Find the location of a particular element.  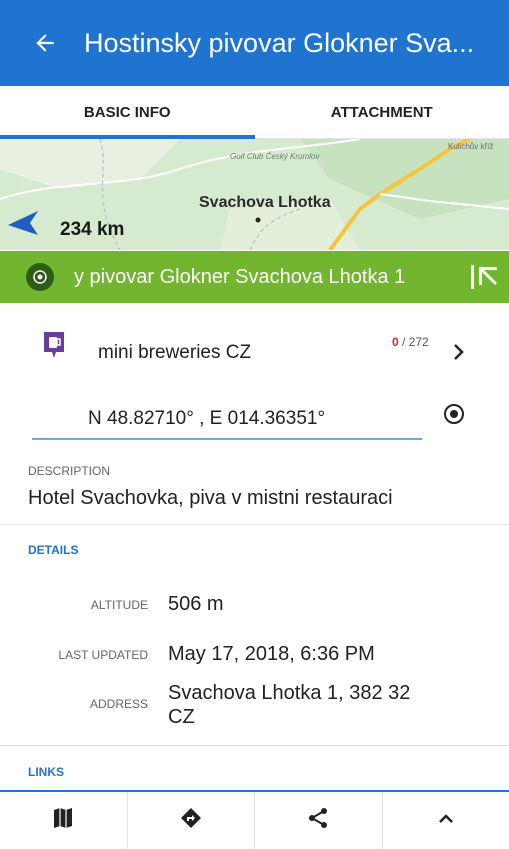

last-updated-label: LAST UPDATED is located at coordinates (89, 655).